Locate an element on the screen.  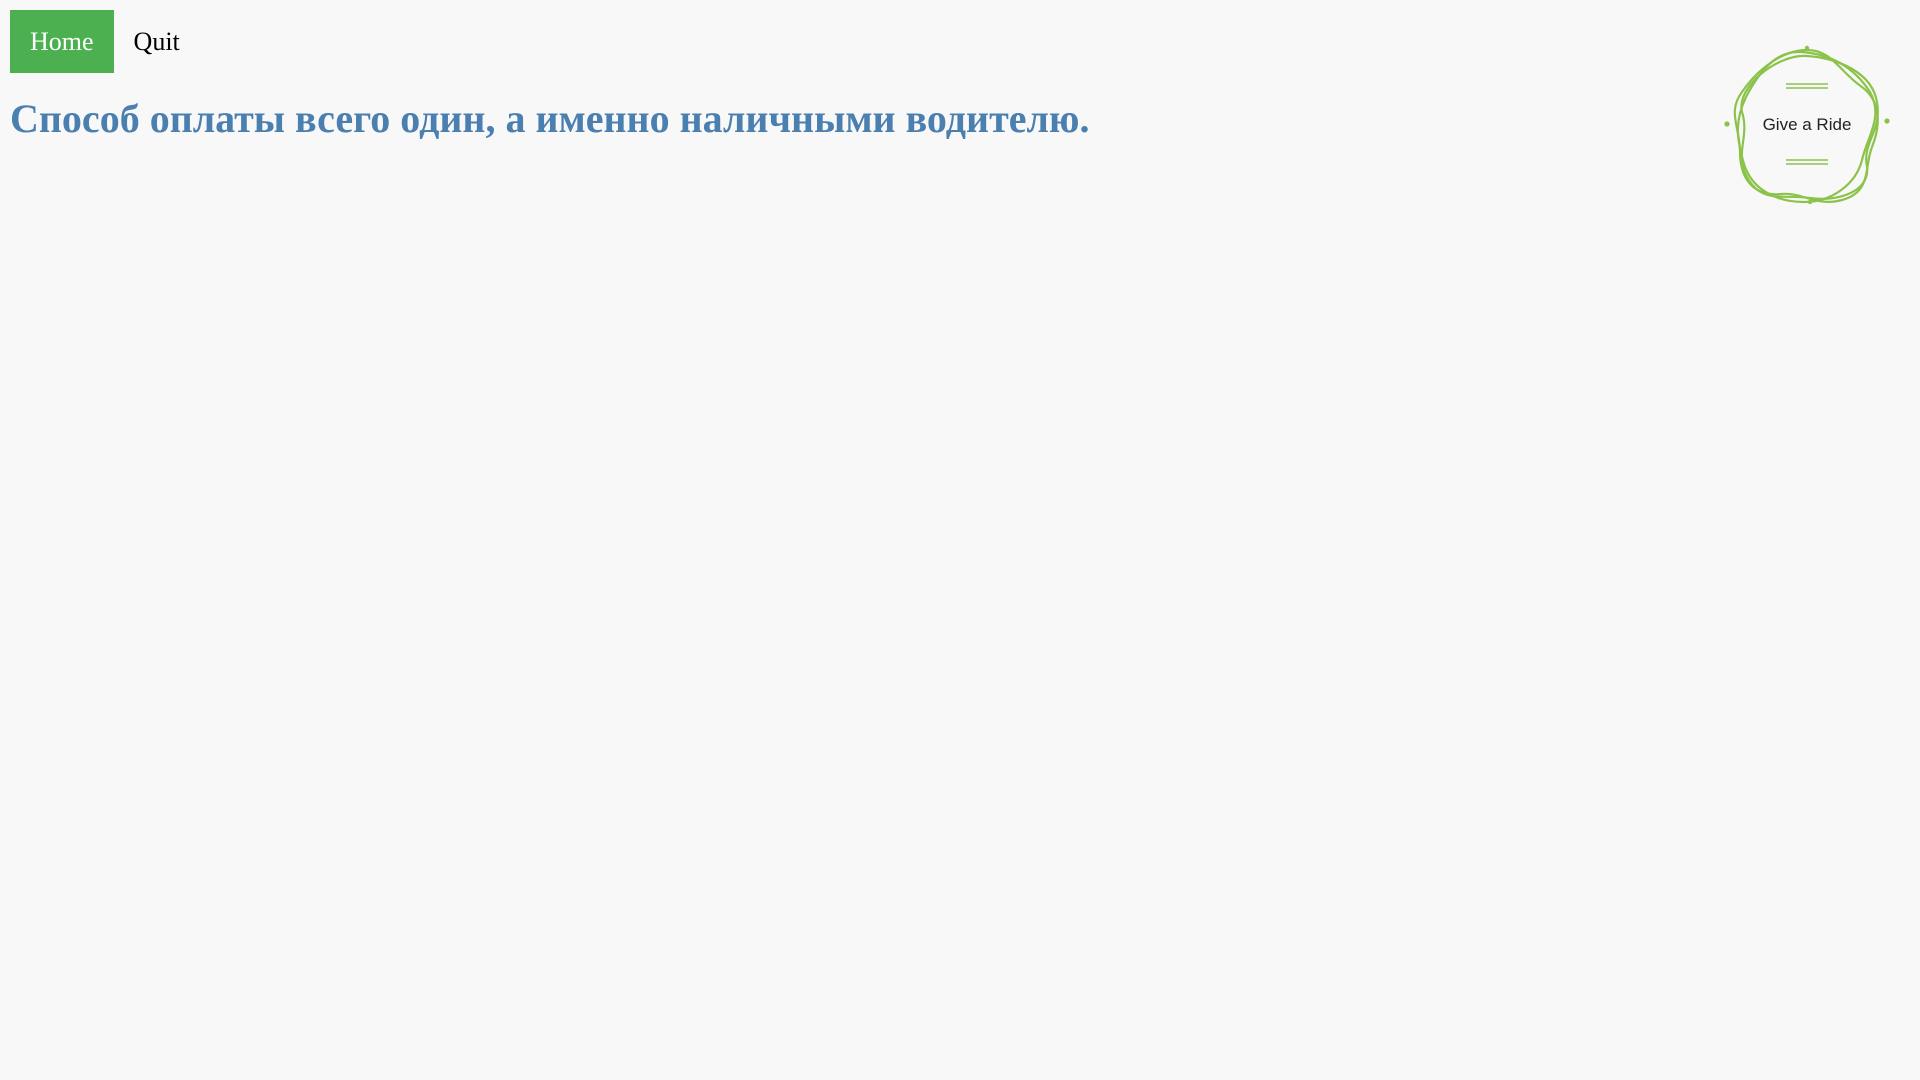
nav-home-link: Home is located at coordinates (62, 41).